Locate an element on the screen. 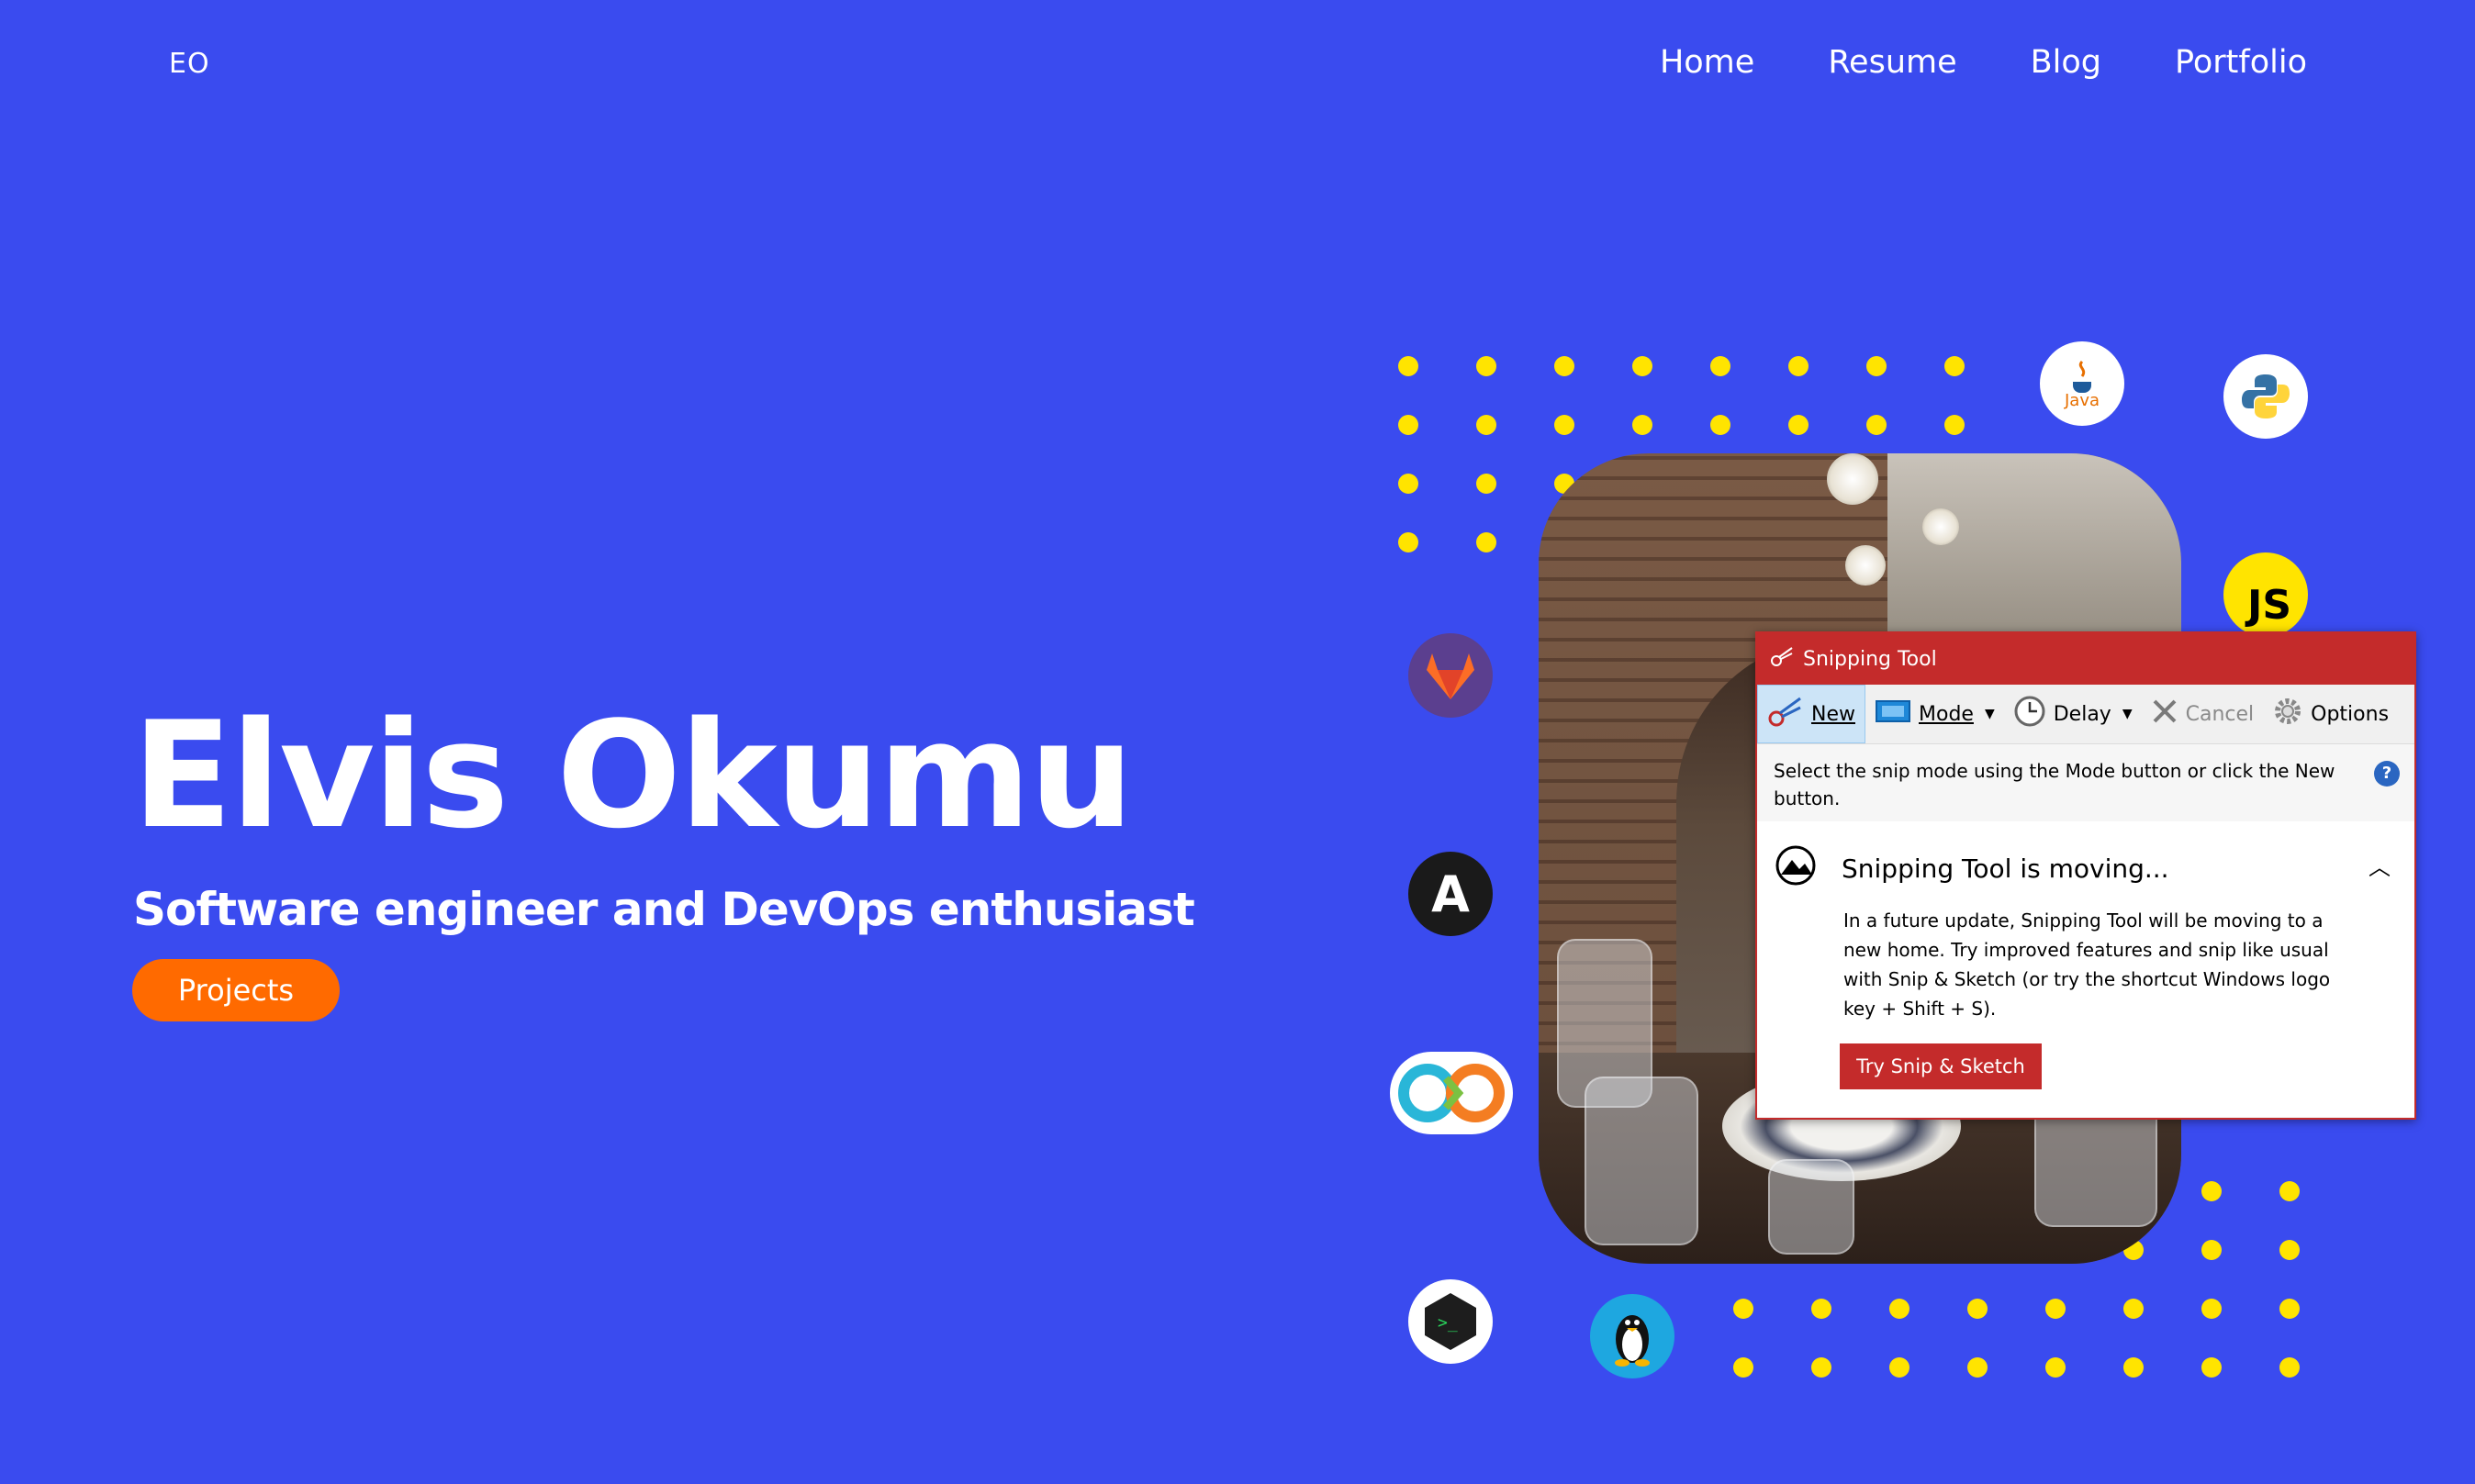 The width and height of the screenshot is (2475, 1484). terminal-icon: >_ is located at coordinates (1450, 1321).